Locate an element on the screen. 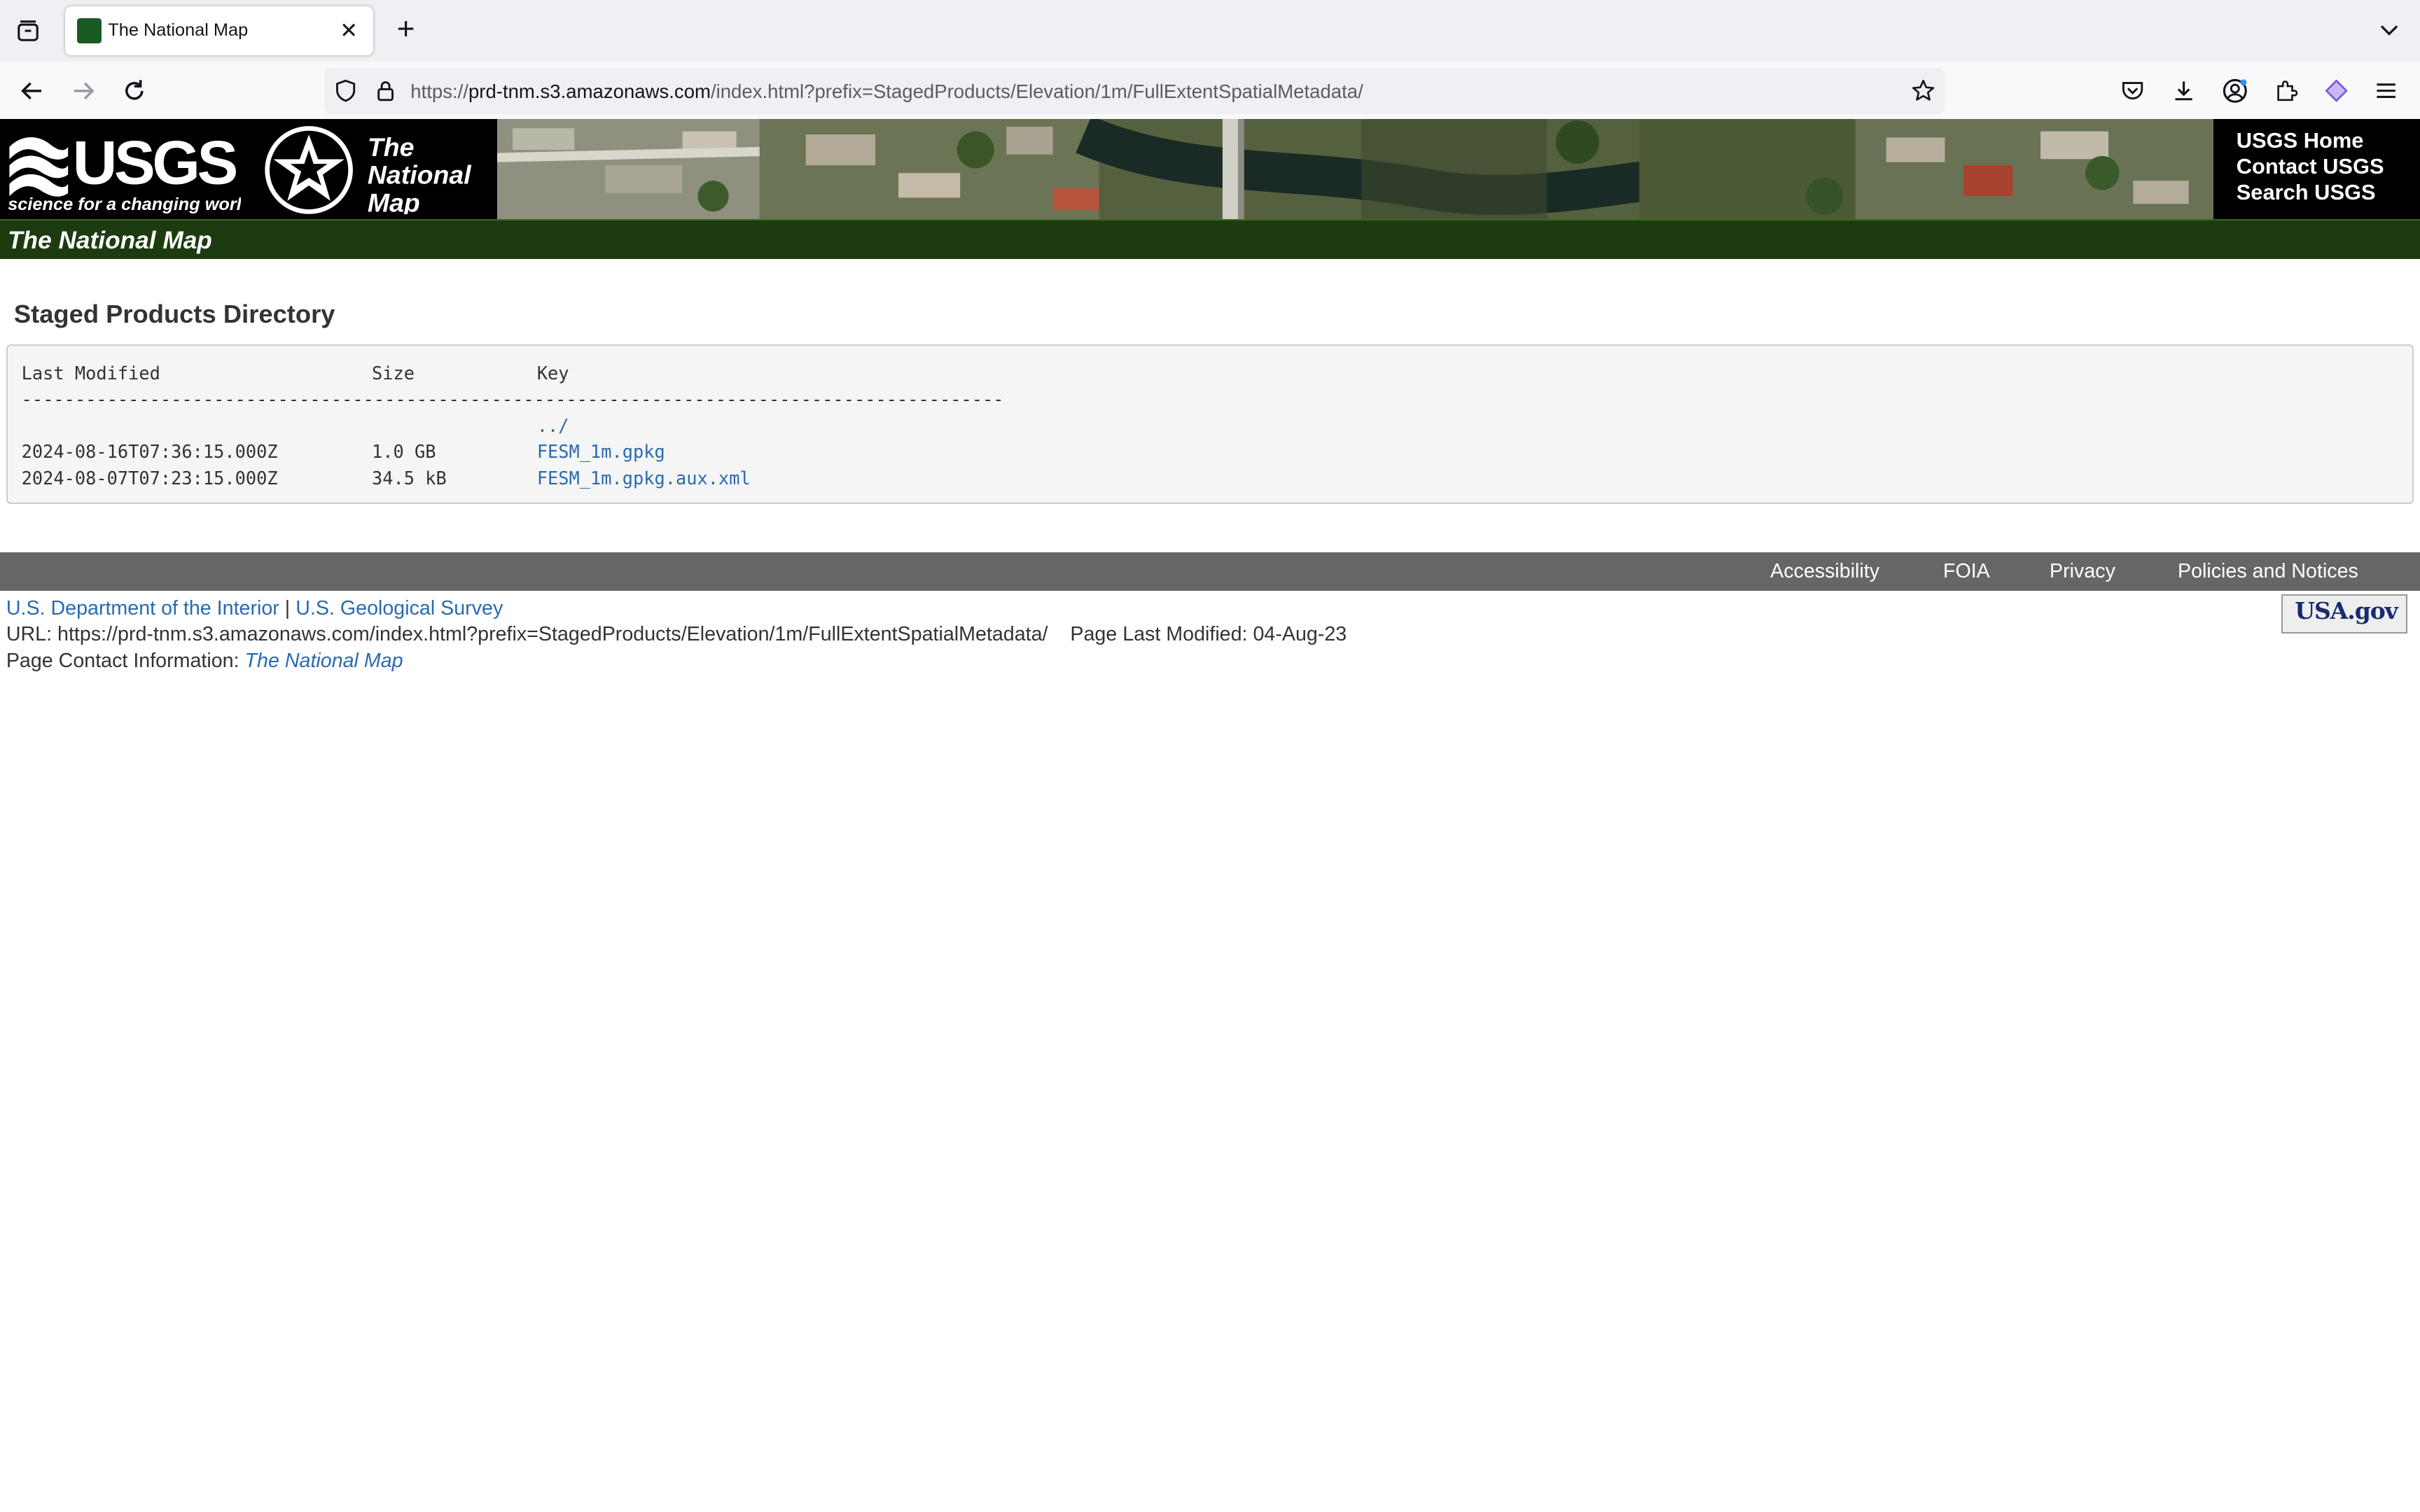 The width and height of the screenshot is (2420, 1512). accessibility-link: Accessibility is located at coordinates (1824, 571).